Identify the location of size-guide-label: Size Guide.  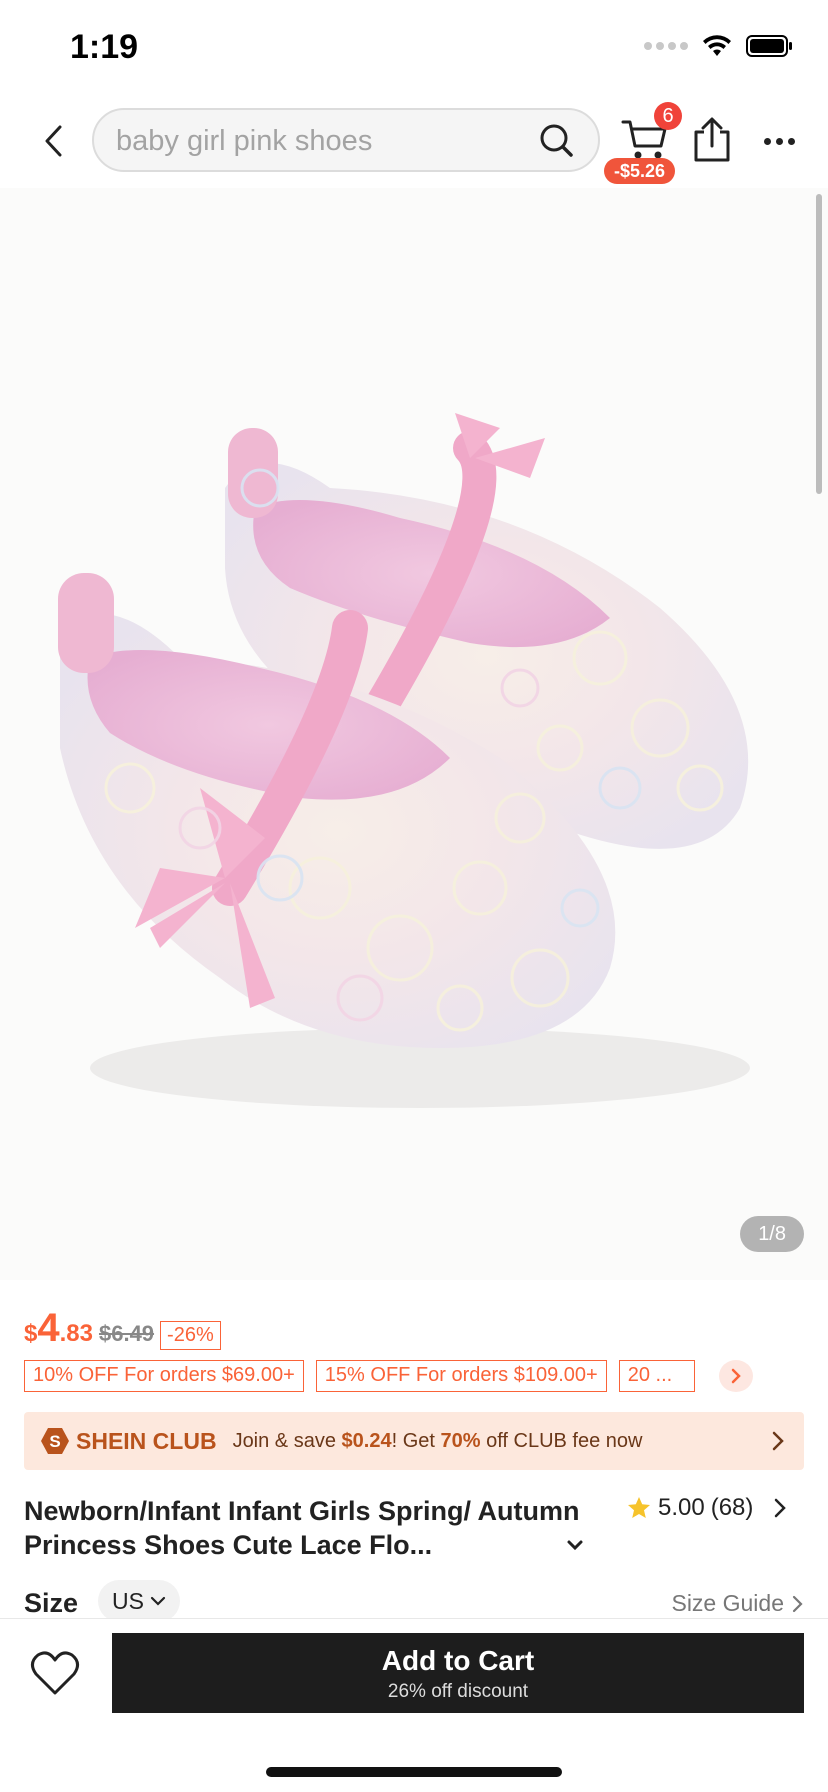
(727, 1603).